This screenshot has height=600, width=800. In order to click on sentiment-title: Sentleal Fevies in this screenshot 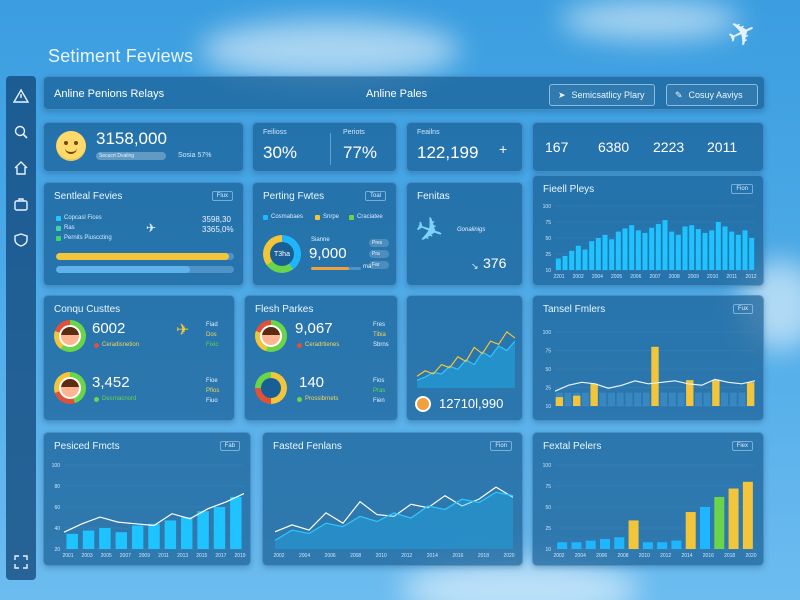, I will do `click(88, 196)`.